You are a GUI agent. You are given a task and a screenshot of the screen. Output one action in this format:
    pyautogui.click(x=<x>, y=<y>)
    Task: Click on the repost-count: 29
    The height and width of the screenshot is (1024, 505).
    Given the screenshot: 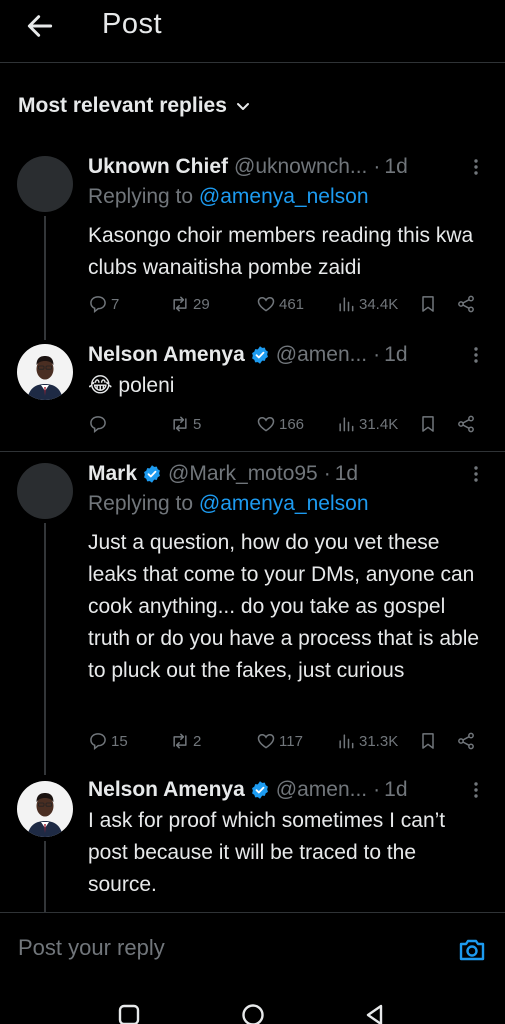 What is the action you would take?
    pyautogui.click(x=201, y=304)
    